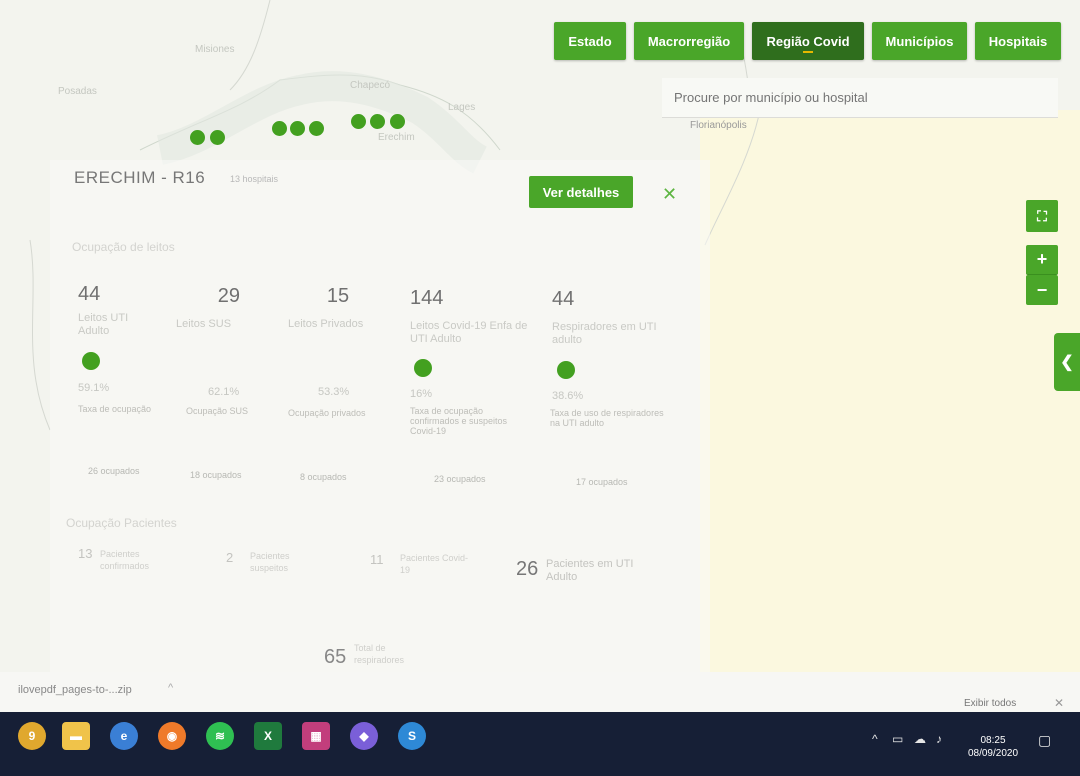  I want to click on patient-count: 11, so click(377, 559).